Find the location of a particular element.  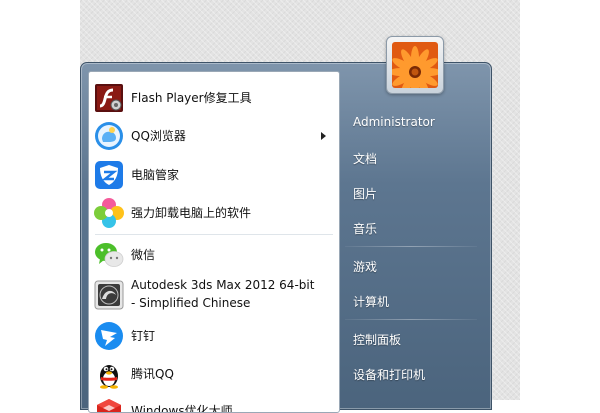

program-wechat: 微信 is located at coordinates (214, 255).